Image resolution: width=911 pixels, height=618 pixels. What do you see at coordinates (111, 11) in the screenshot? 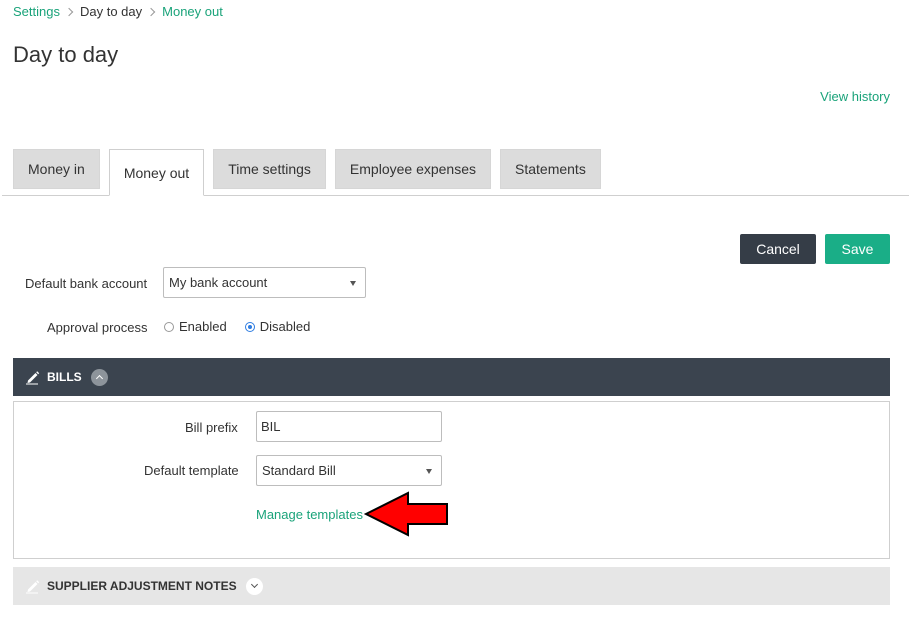
I see `breadcrumb-day-to-day: Day to day` at bounding box center [111, 11].